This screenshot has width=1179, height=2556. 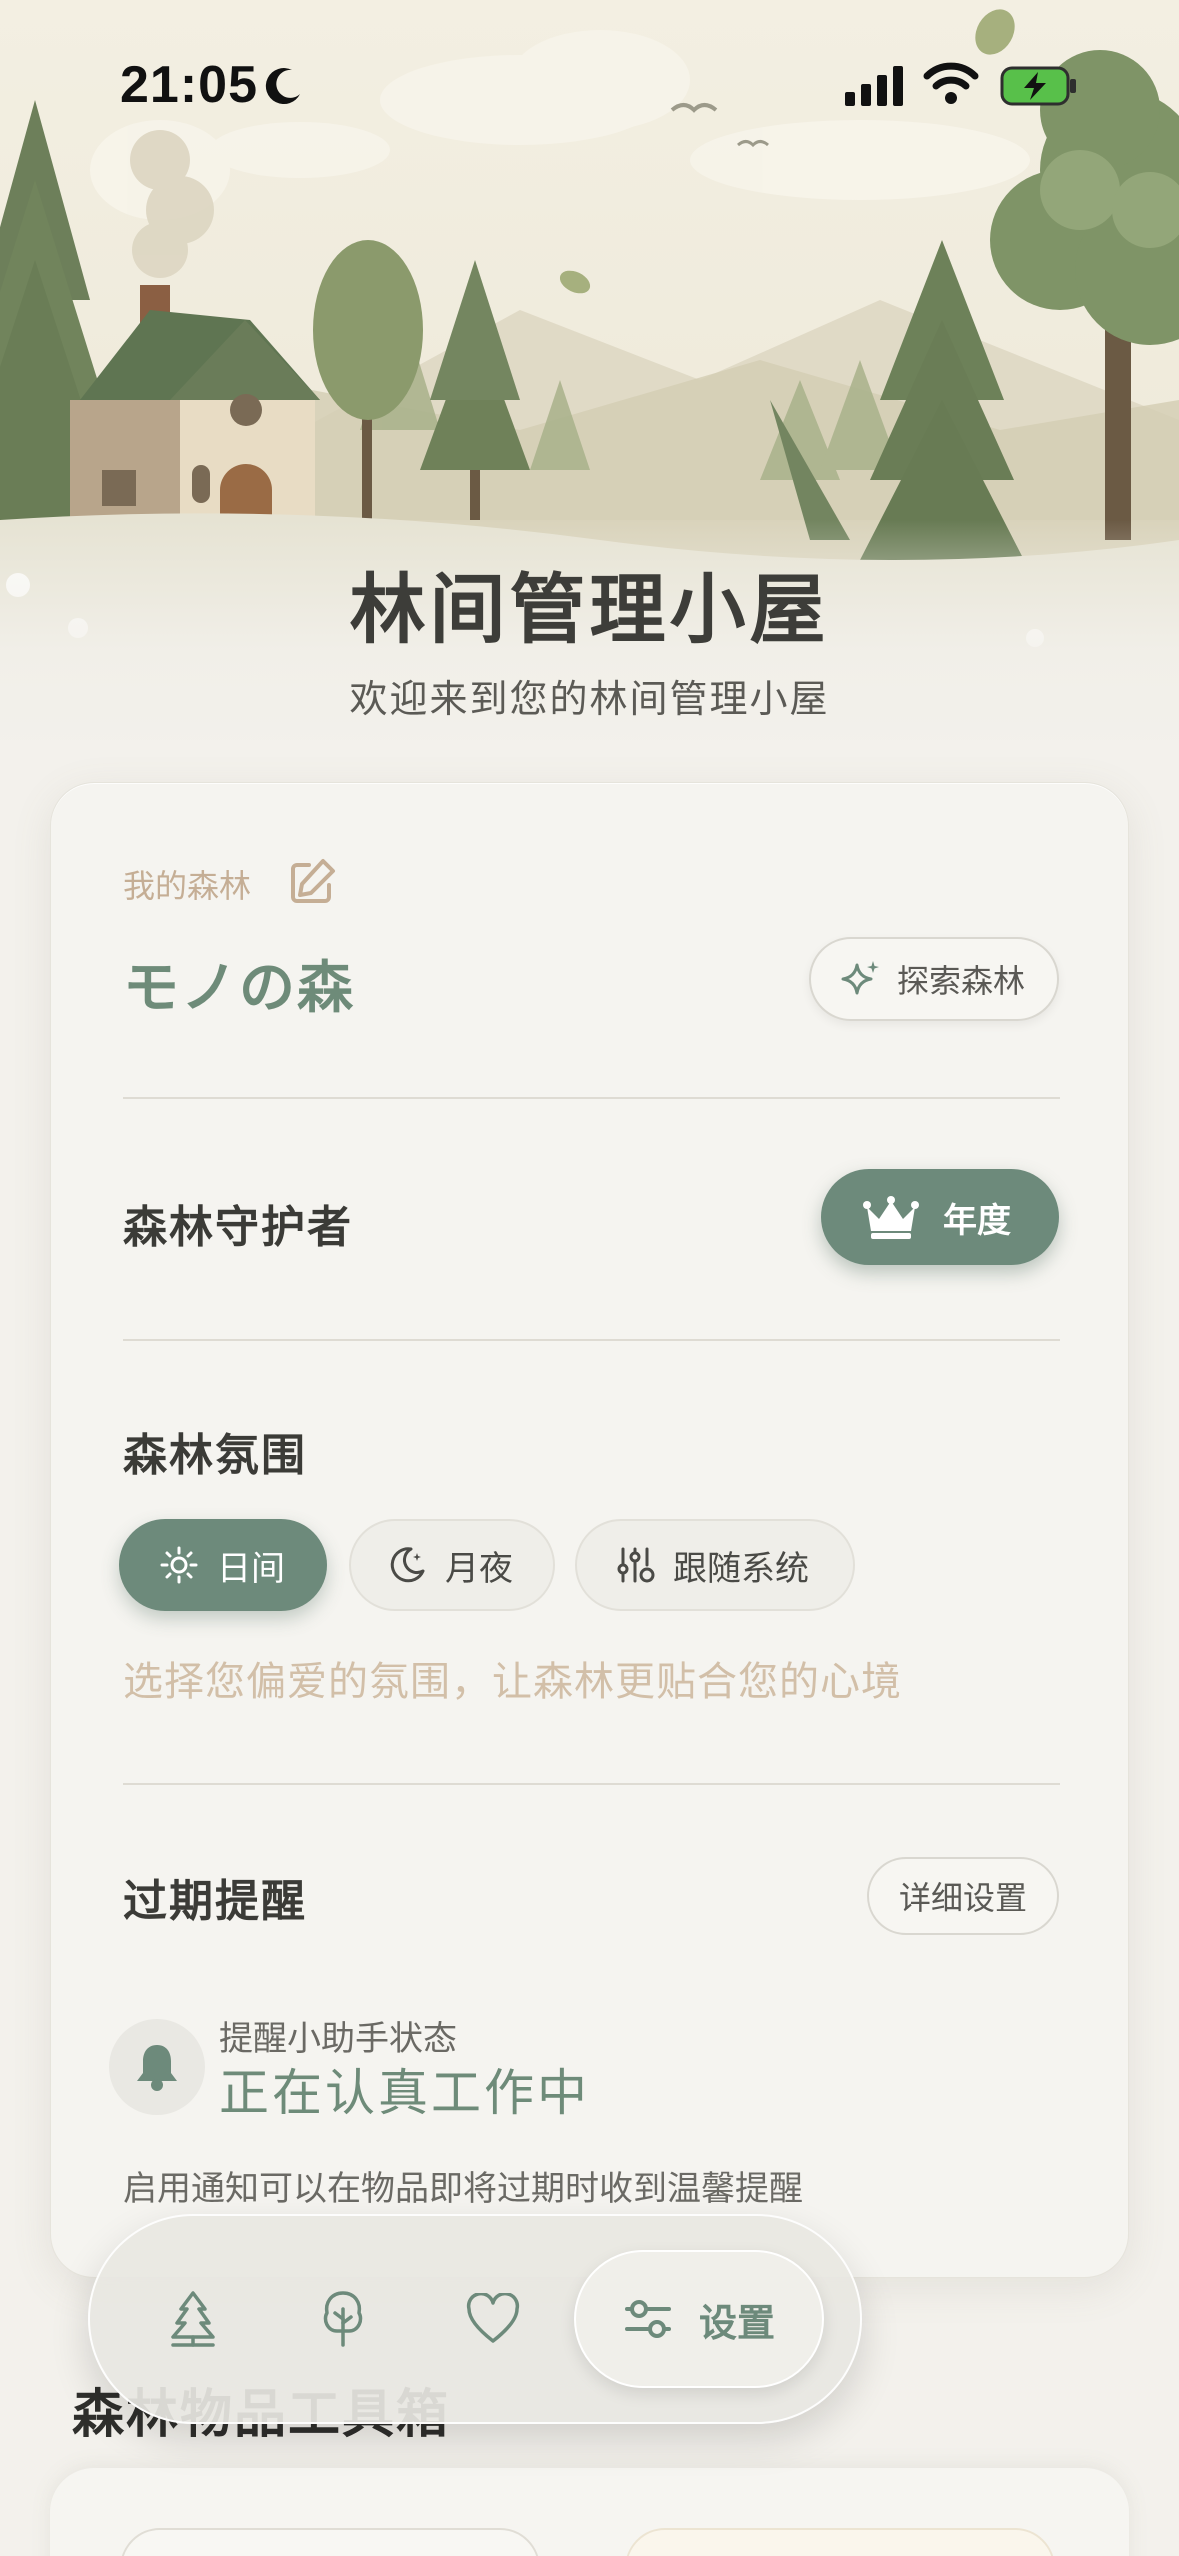 What do you see at coordinates (860, 978) in the screenshot?
I see `sparkle-icon` at bounding box center [860, 978].